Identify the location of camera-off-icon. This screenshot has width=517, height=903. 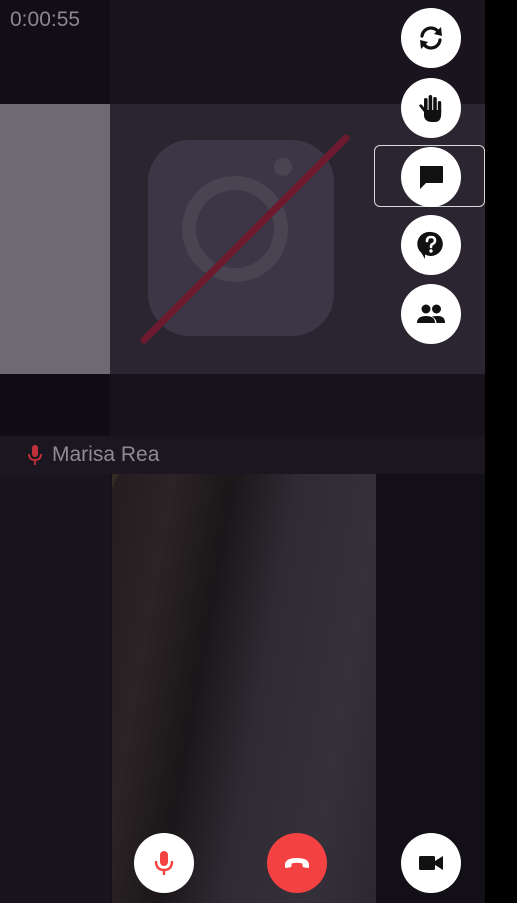
(241, 238).